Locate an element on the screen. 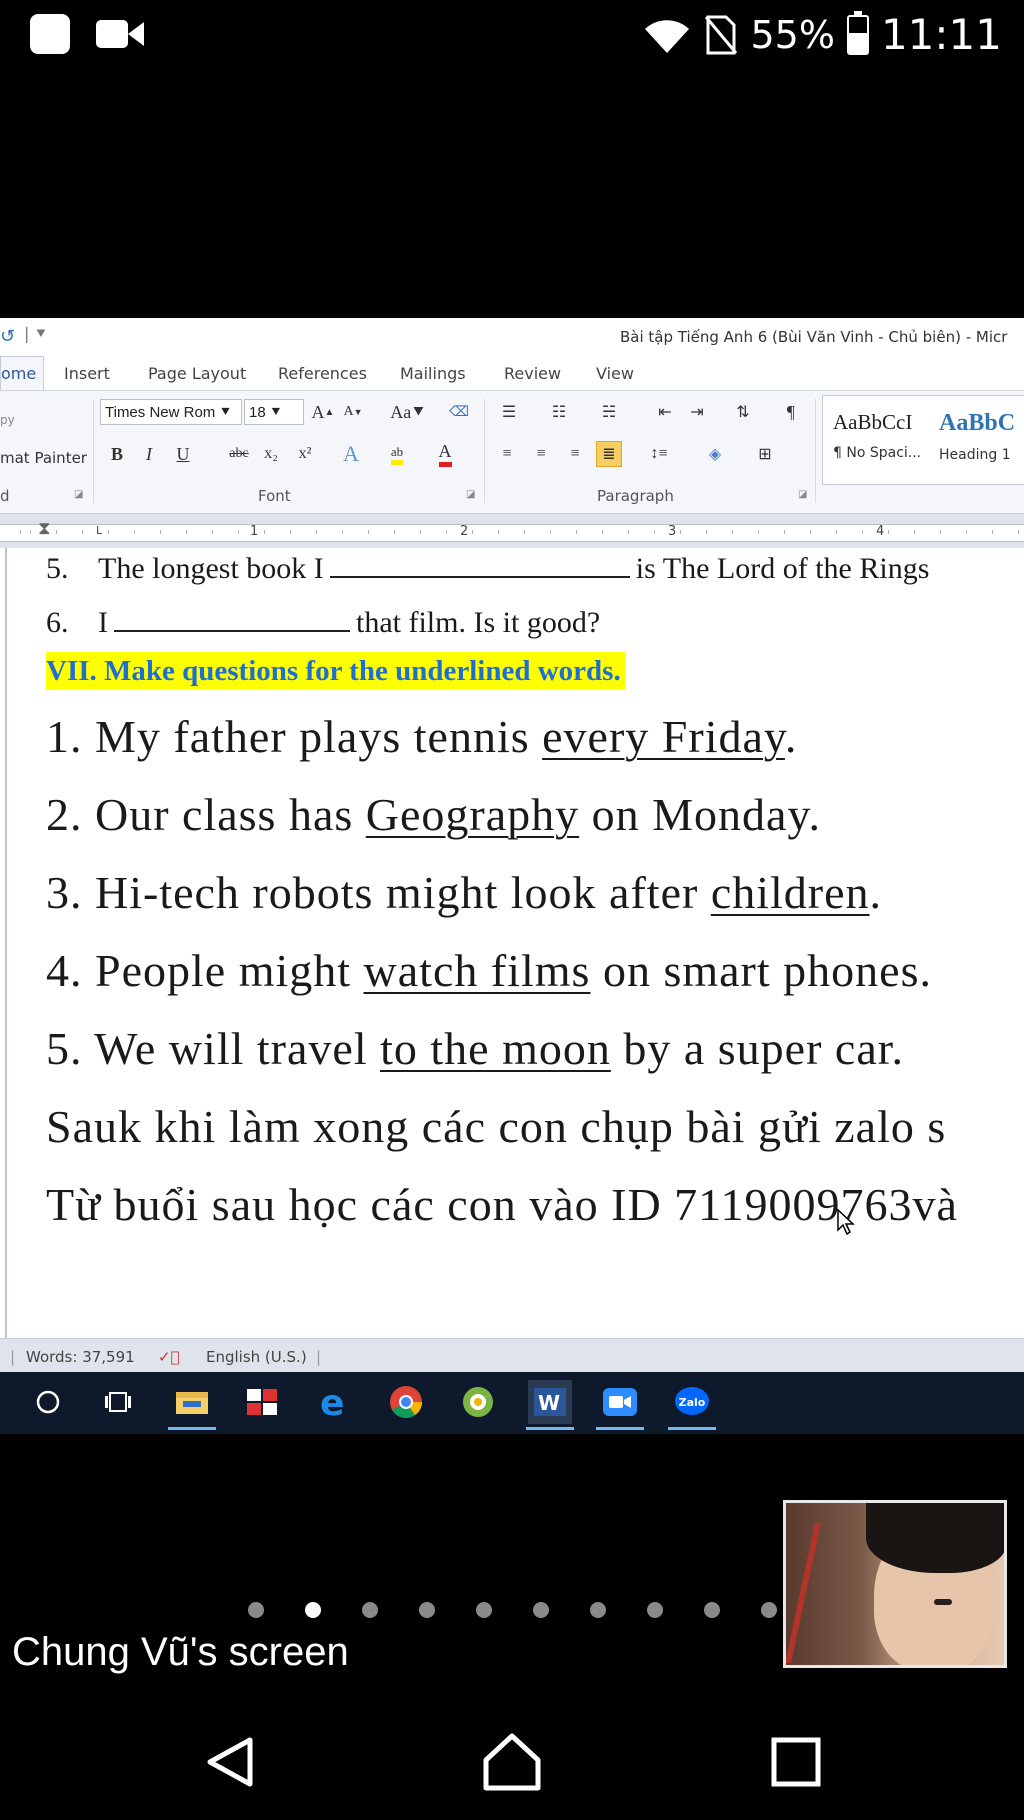  shading-icon: ◈ is located at coordinates (715, 454).